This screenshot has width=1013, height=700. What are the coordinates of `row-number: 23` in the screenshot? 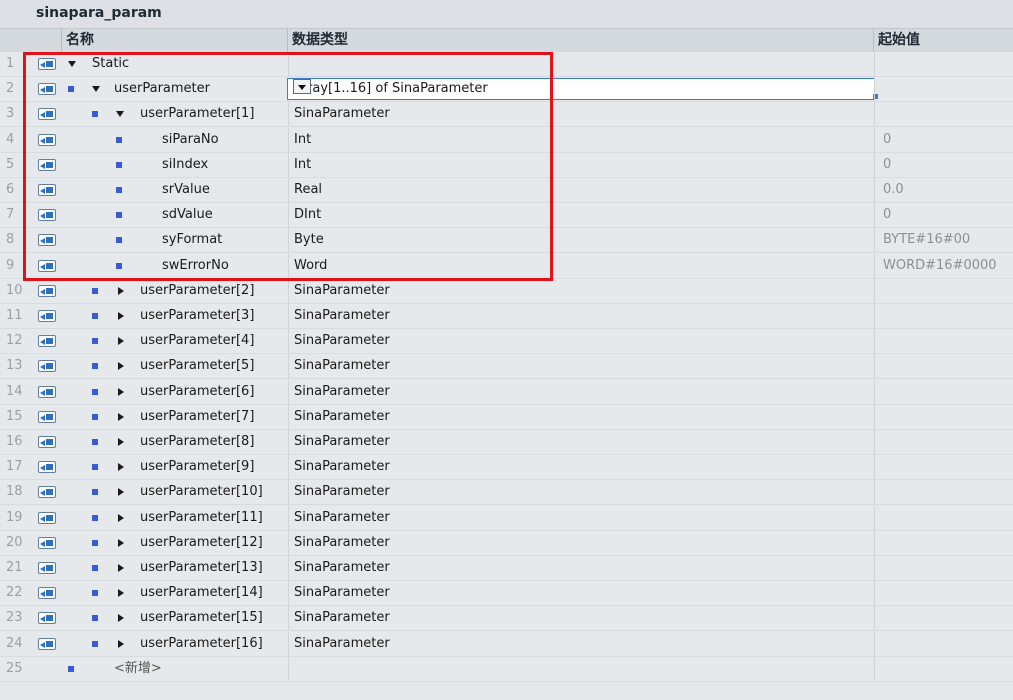 It's located at (17, 618).